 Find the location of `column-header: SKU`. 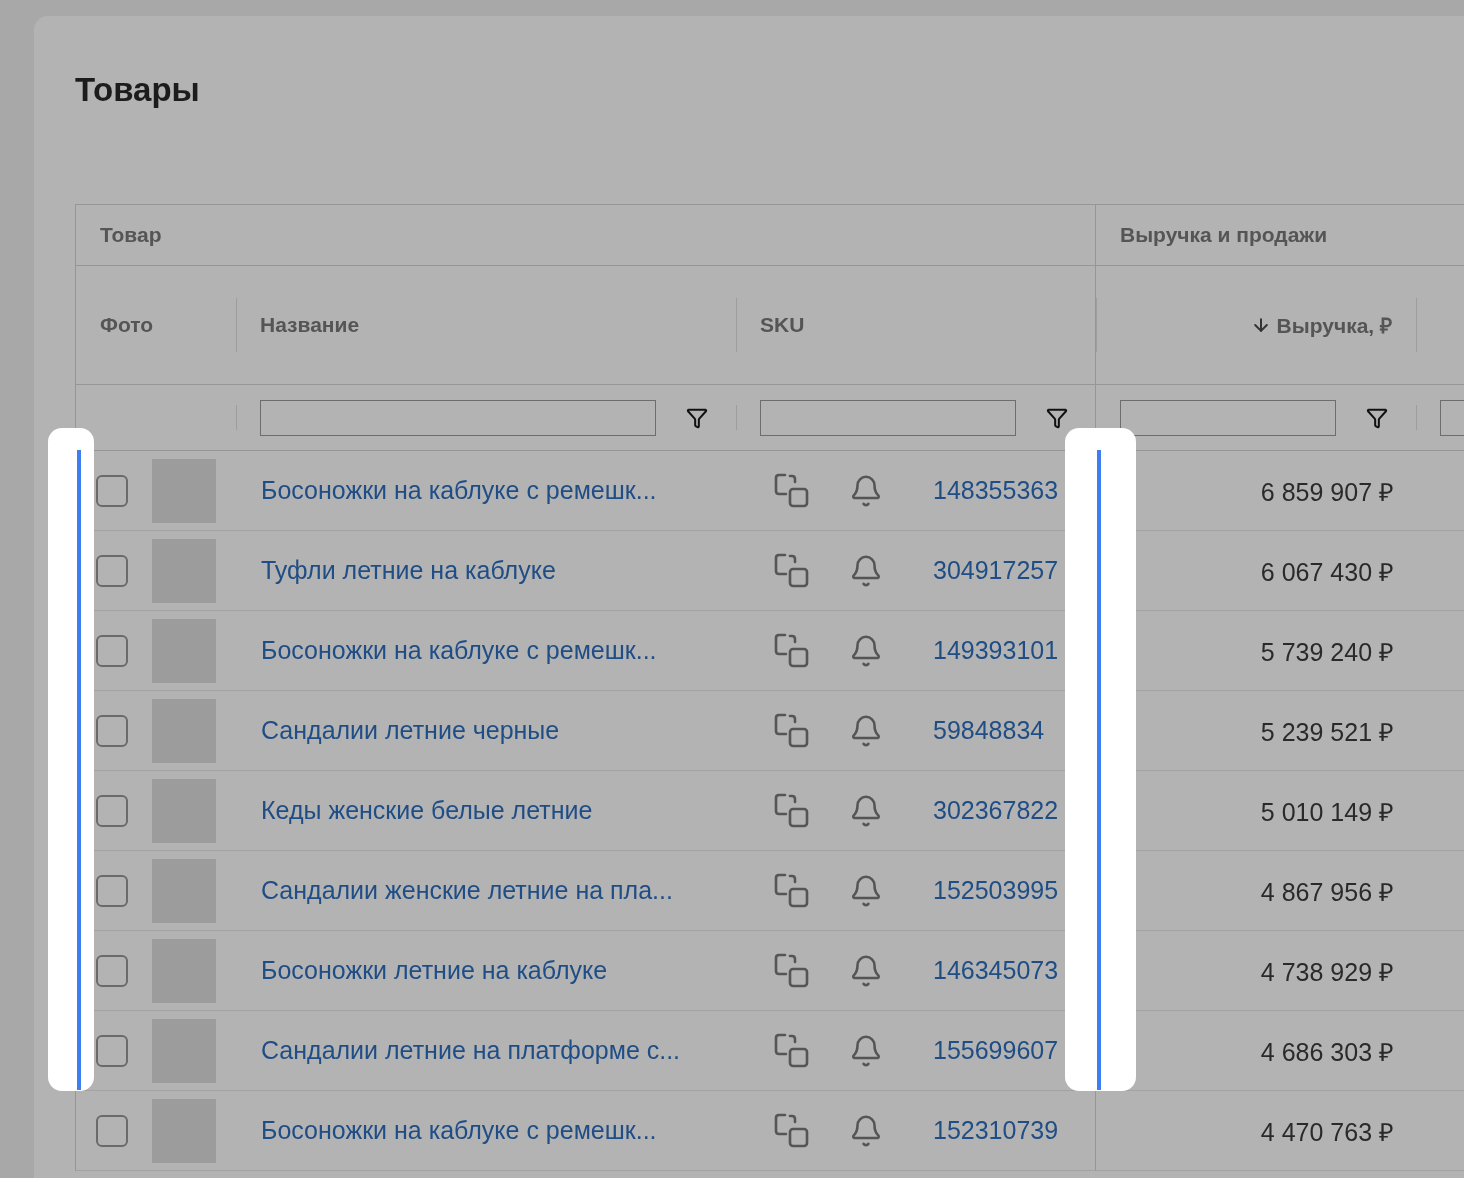

column-header: SKU is located at coordinates (916, 325).